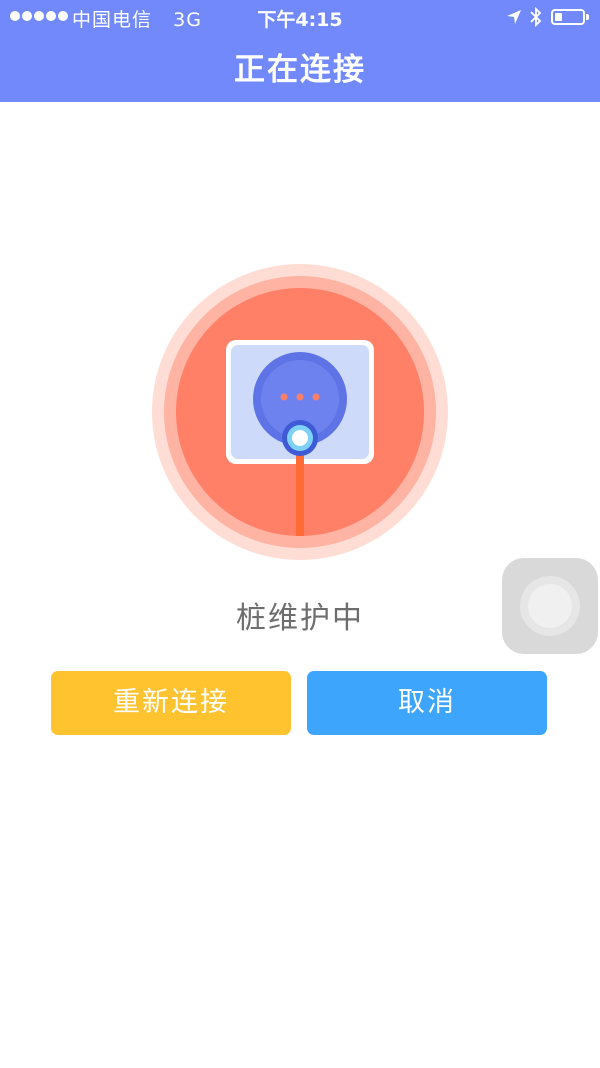 Image resolution: width=600 pixels, height=1068 pixels. I want to click on page-title: 正在连接, so click(300, 70).